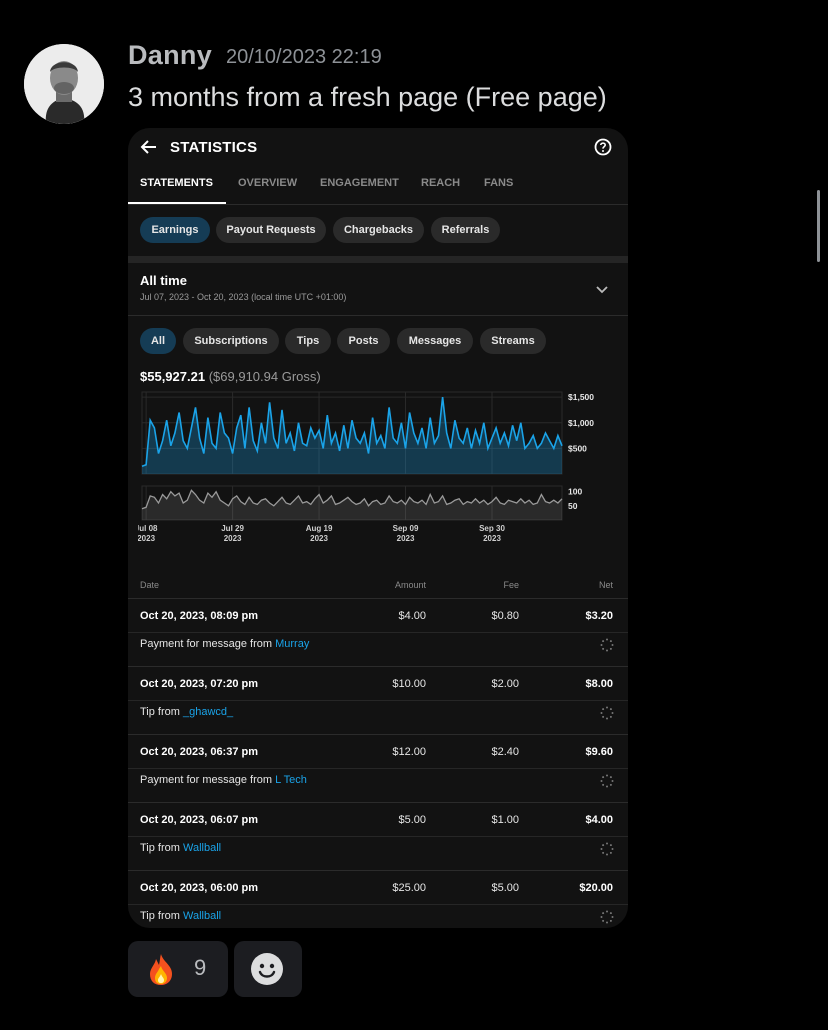 The width and height of the screenshot is (828, 1030). Describe the element at coordinates (267, 183) in the screenshot. I see `tab-overview: OVERVIEW` at that location.